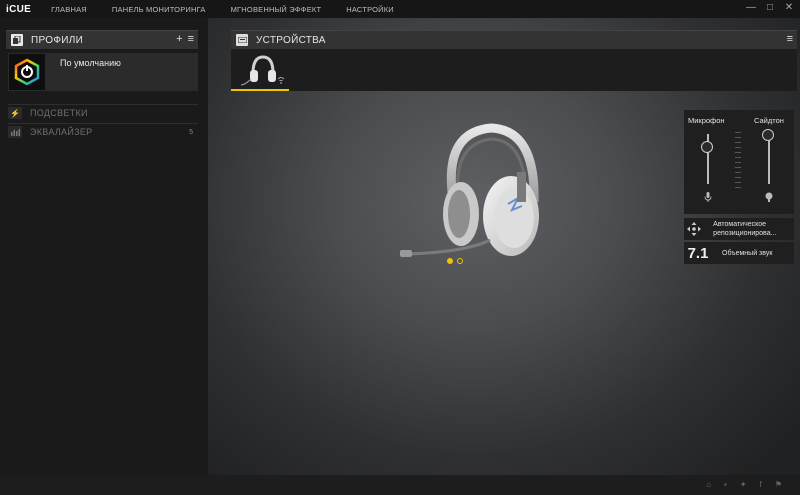  What do you see at coordinates (693, 229) in the screenshot?
I see `move-arrows-icon` at bounding box center [693, 229].